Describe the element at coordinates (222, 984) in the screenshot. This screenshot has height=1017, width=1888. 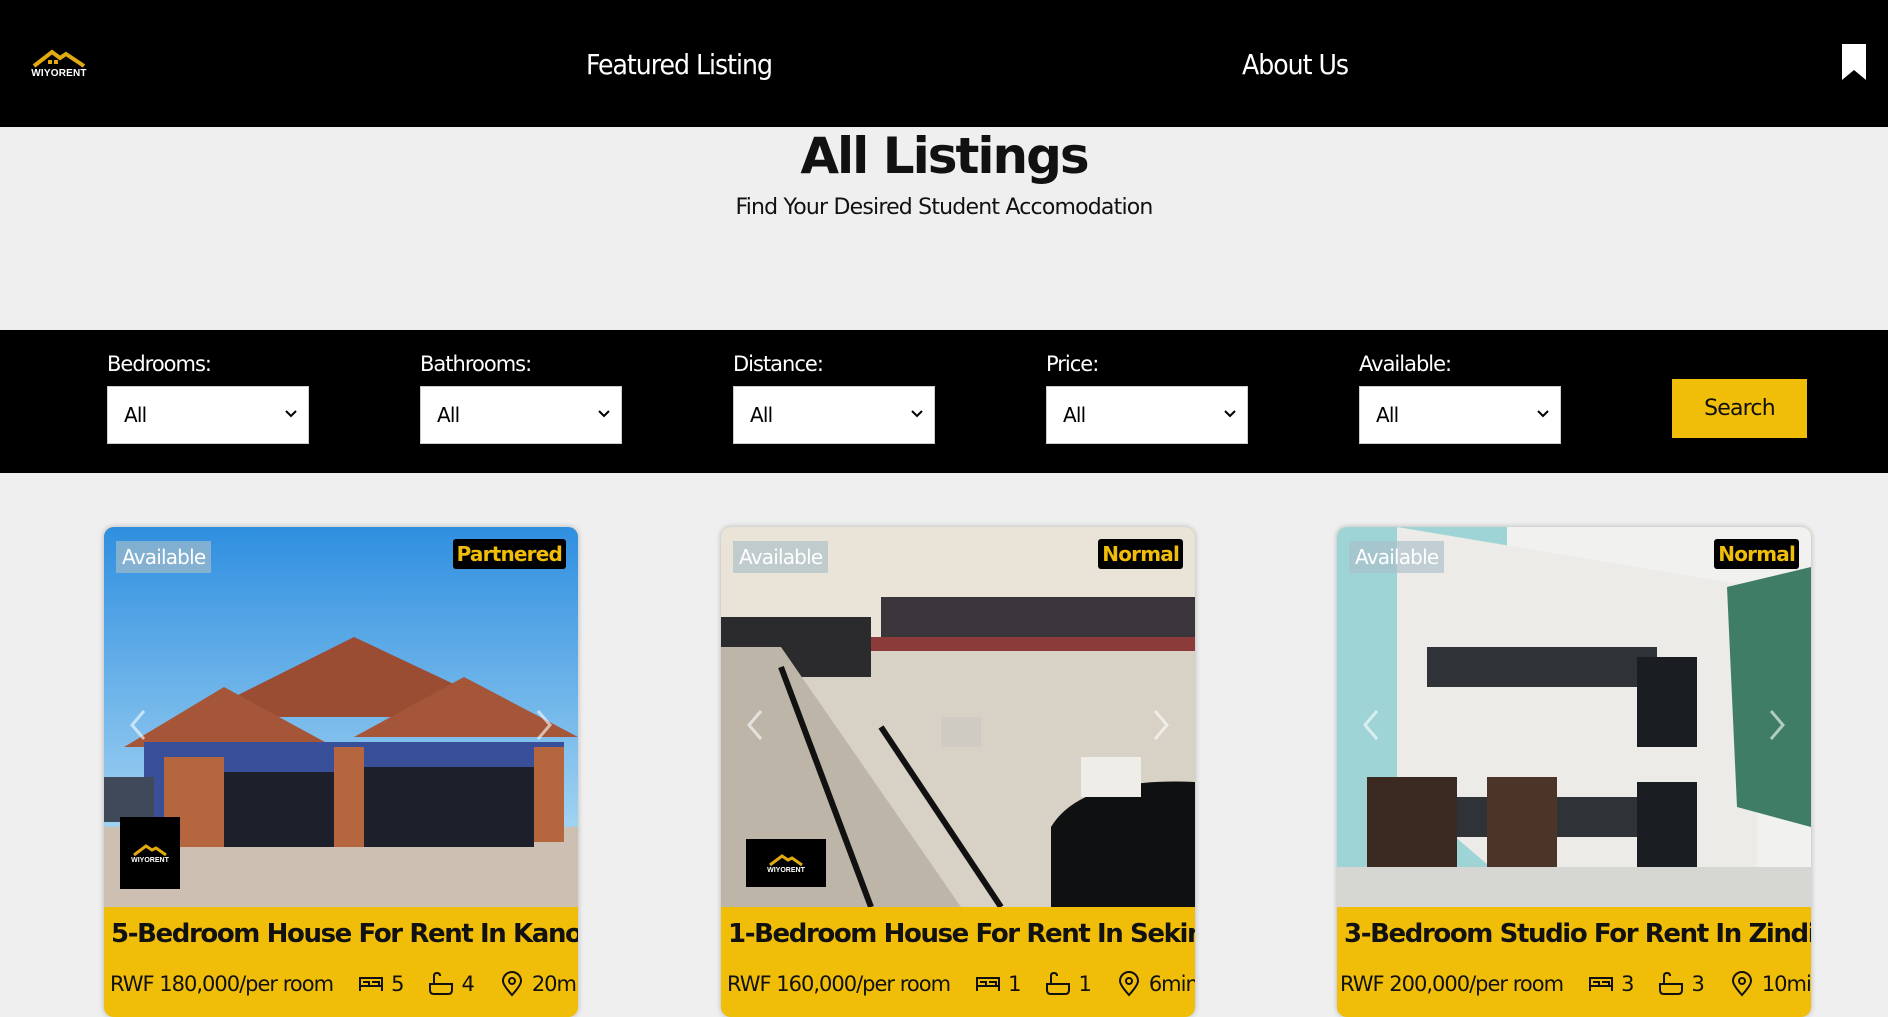
I see `listing-price: RWF 180,000/per room` at that location.